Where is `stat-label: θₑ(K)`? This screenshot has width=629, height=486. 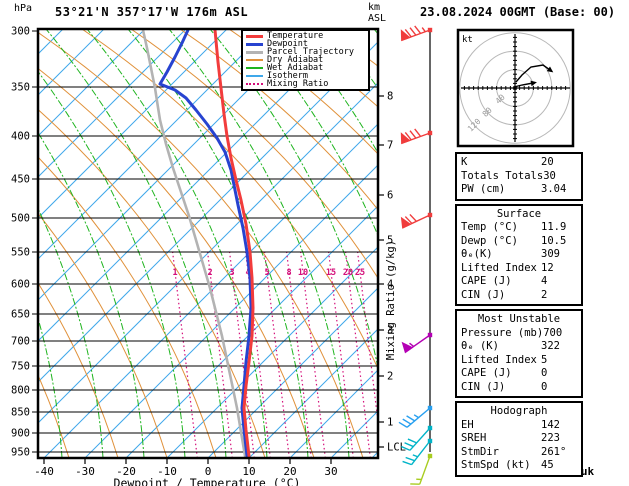
stat-label: θₑ(K) is located at coordinates (477, 254).